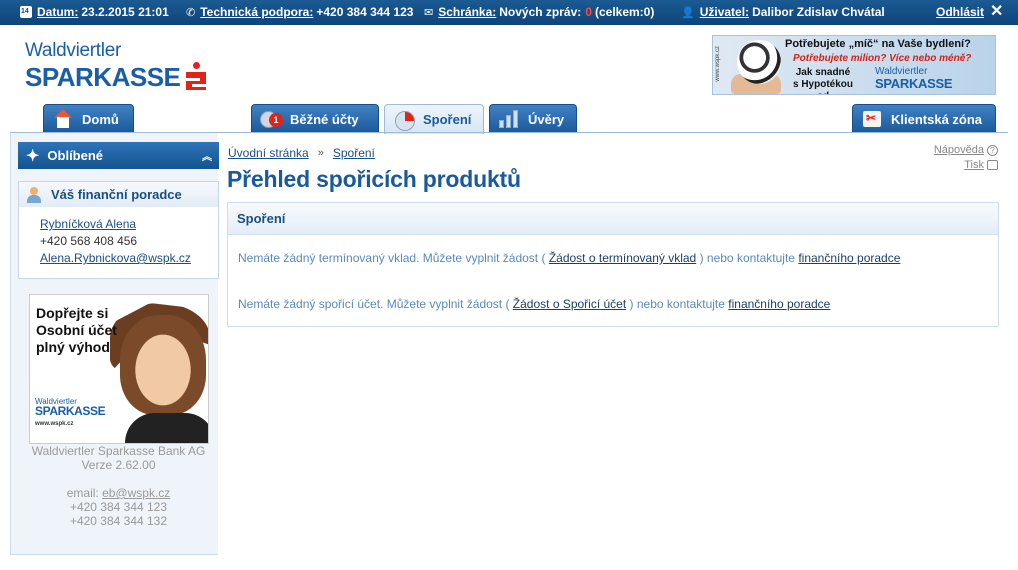 This screenshot has height=570, width=1018. What do you see at coordinates (365, 12) in the screenshot?
I see `support-phone: +420 384 344 123` at bounding box center [365, 12].